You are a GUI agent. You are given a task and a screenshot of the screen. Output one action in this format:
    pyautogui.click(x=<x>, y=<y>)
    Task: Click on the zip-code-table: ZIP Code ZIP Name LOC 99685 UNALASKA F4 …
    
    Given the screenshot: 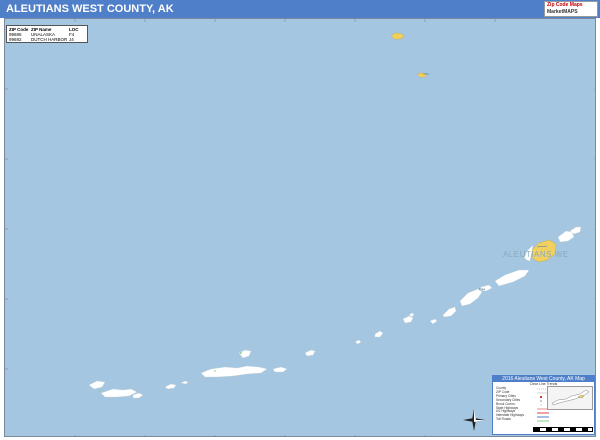 What is the action you would take?
    pyautogui.click(x=47, y=34)
    